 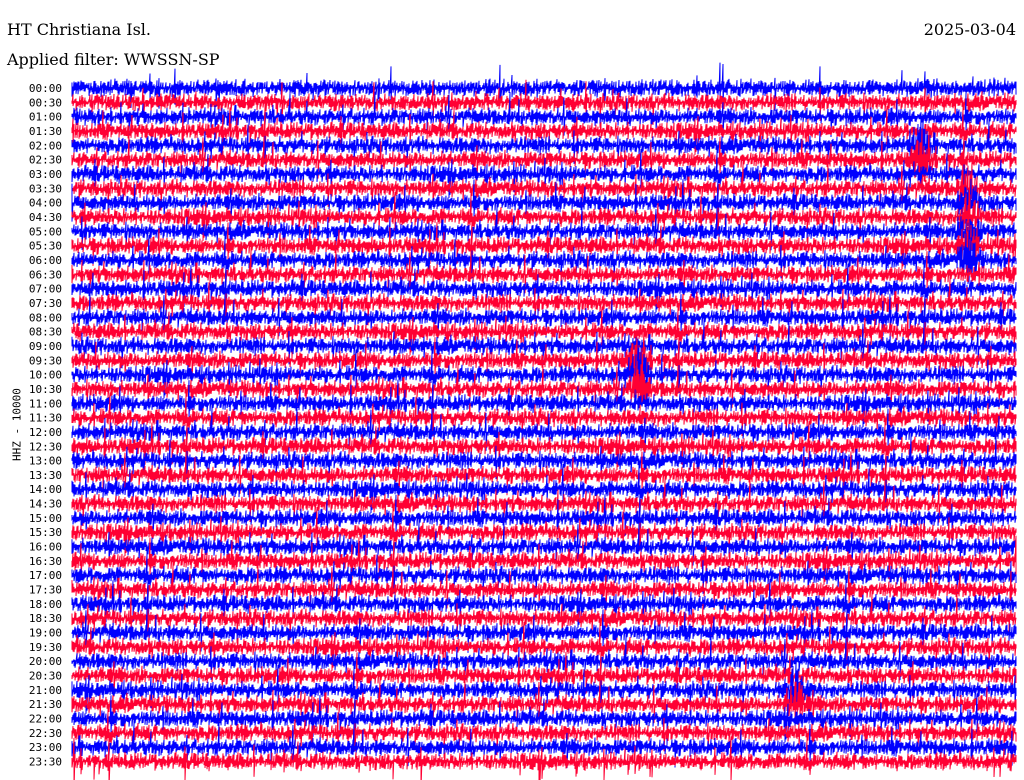 What do you see at coordinates (45, 303) in the screenshot?
I see `row-time-label: 07:30` at bounding box center [45, 303].